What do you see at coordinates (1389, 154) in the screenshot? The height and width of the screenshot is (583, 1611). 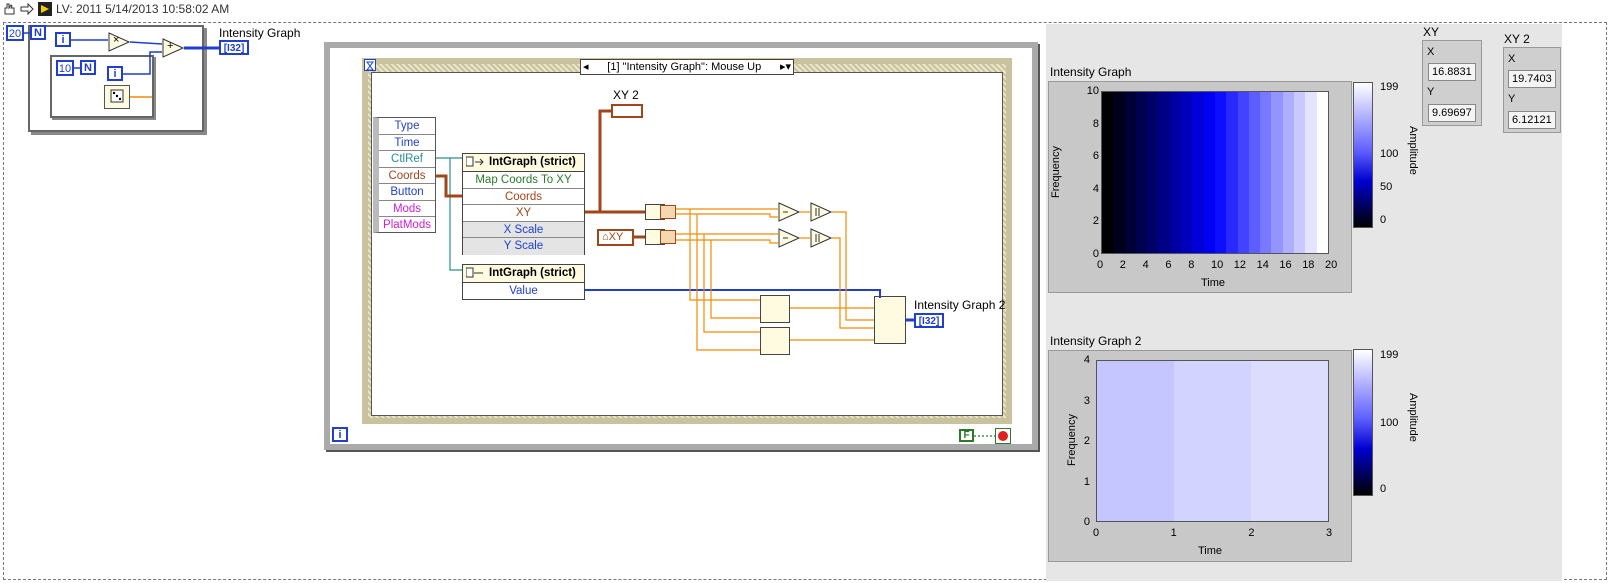 I see `intensity-graph-z-tick: 100` at bounding box center [1389, 154].